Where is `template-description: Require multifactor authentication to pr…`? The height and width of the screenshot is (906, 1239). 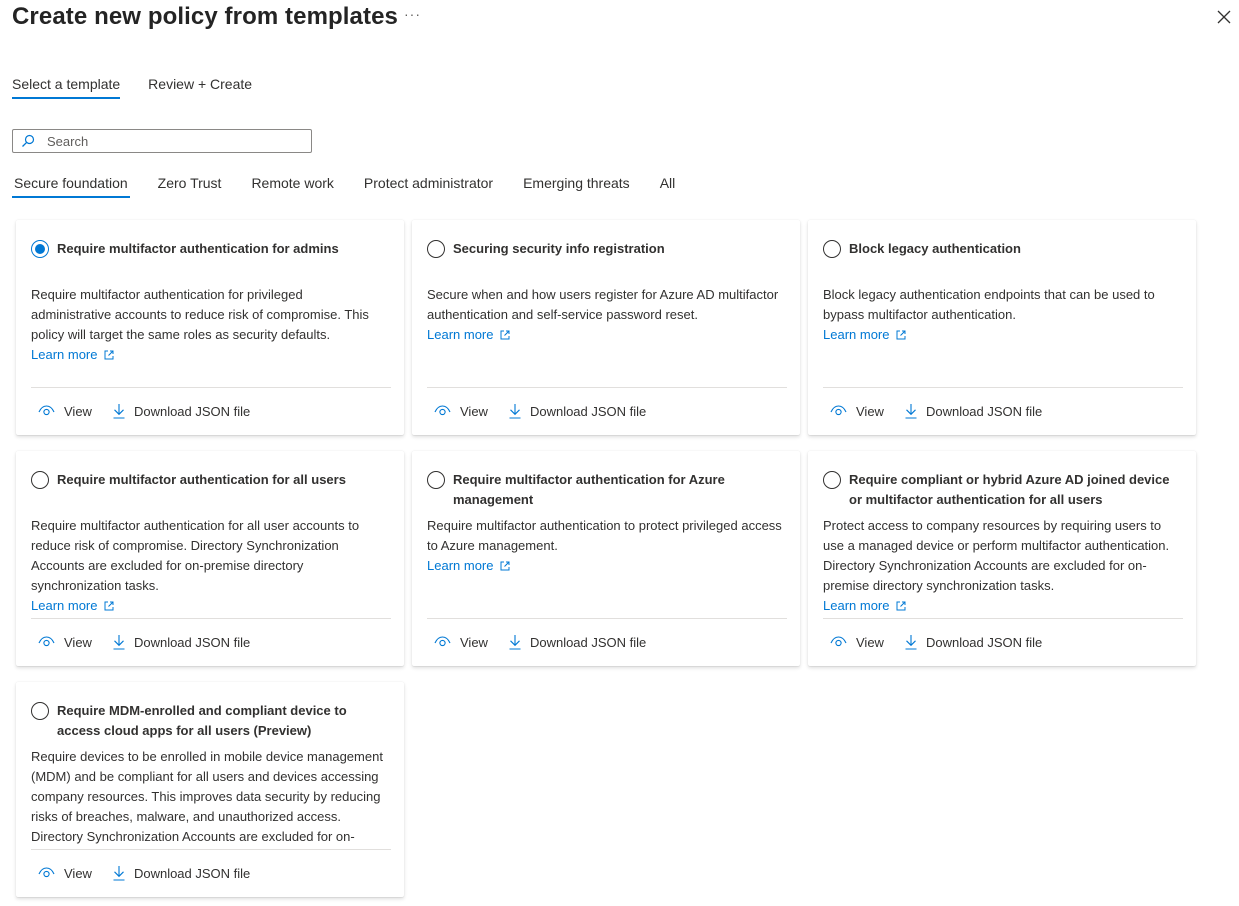
template-description: Require multifactor authentication to pr… is located at coordinates (604, 535).